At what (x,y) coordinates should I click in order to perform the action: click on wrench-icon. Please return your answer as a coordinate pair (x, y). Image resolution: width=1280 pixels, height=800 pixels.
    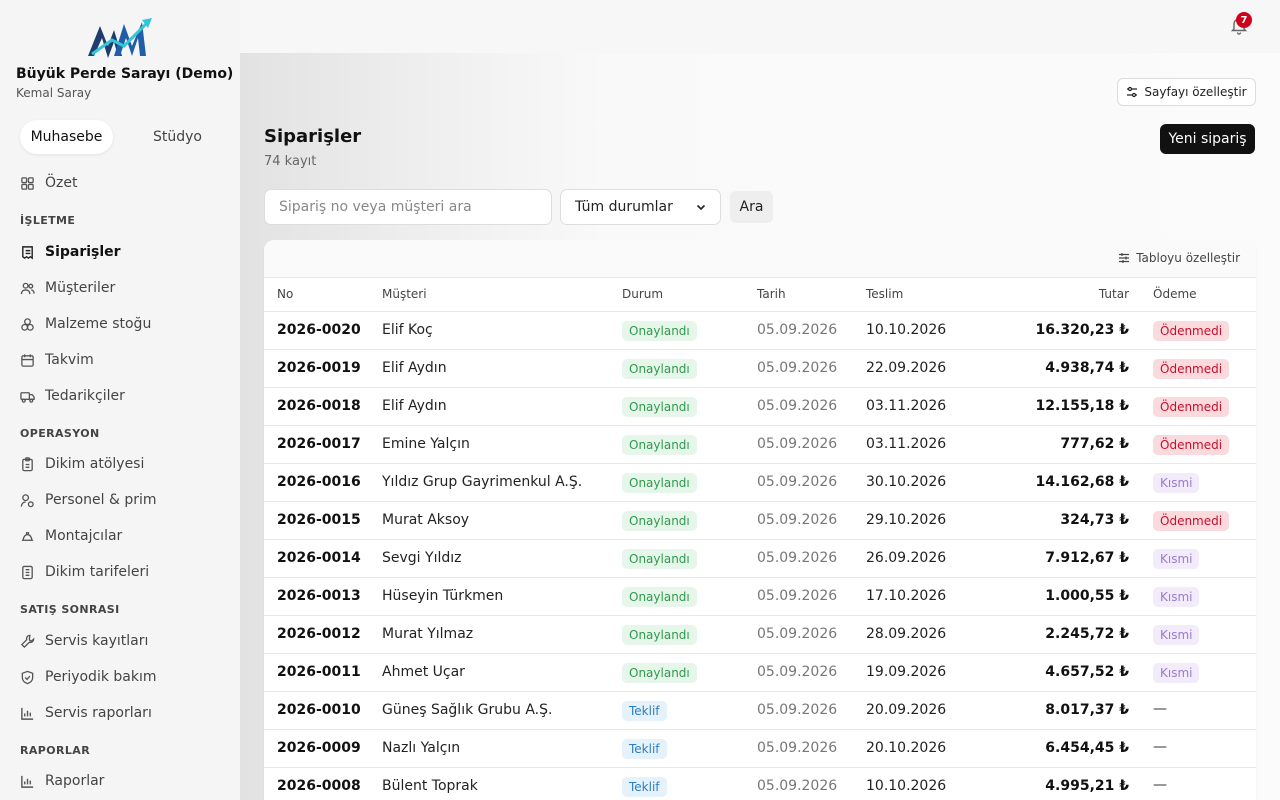
    Looking at the image, I should click on (27, 641).